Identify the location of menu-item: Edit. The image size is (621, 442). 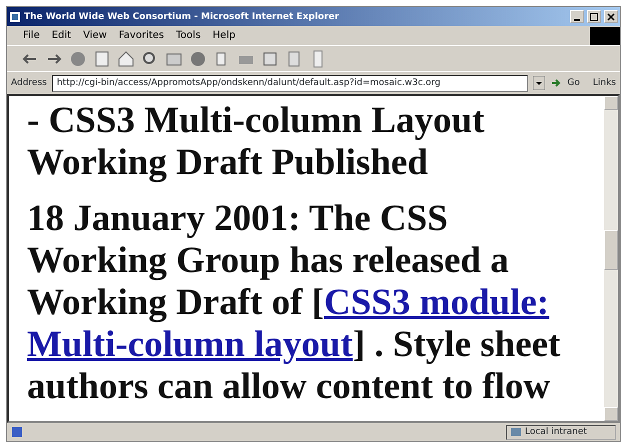
(62, 35).